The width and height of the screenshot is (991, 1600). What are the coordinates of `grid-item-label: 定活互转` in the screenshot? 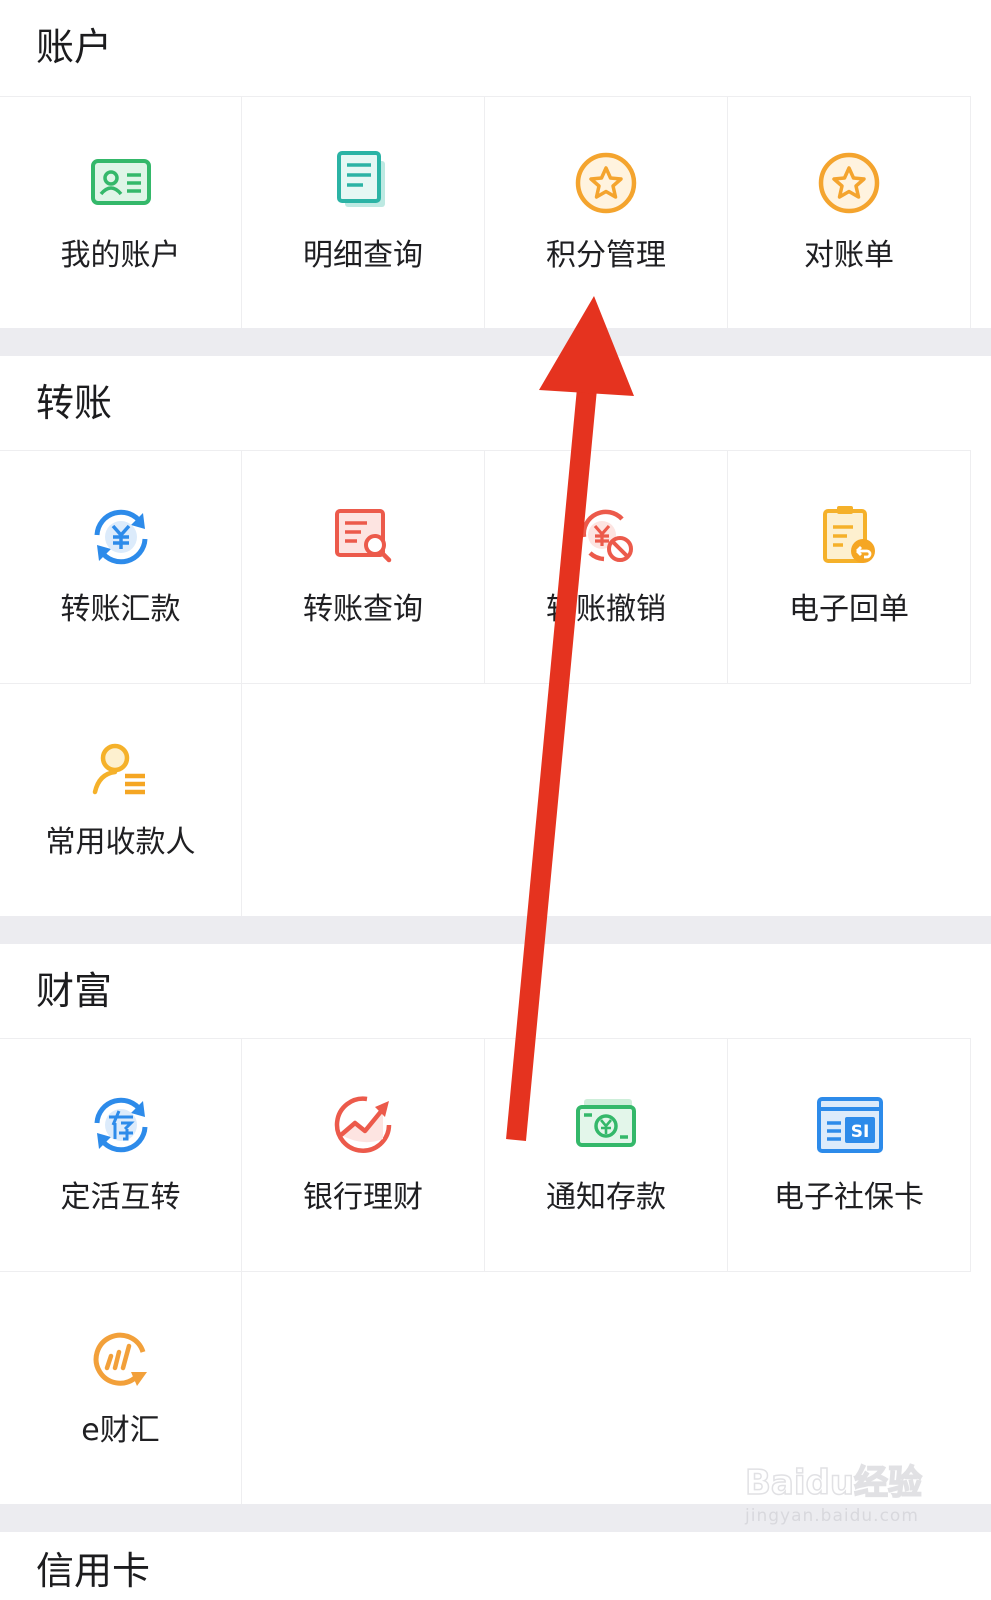 It's located at (120, 1197).